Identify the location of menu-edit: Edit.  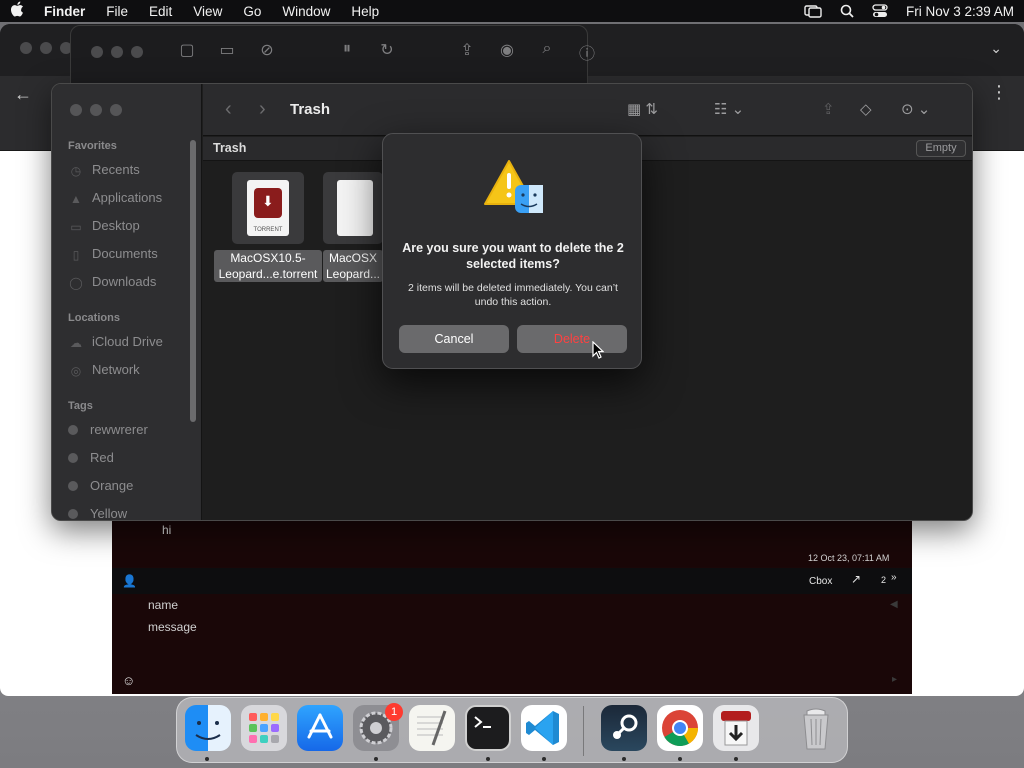
(160, 11).